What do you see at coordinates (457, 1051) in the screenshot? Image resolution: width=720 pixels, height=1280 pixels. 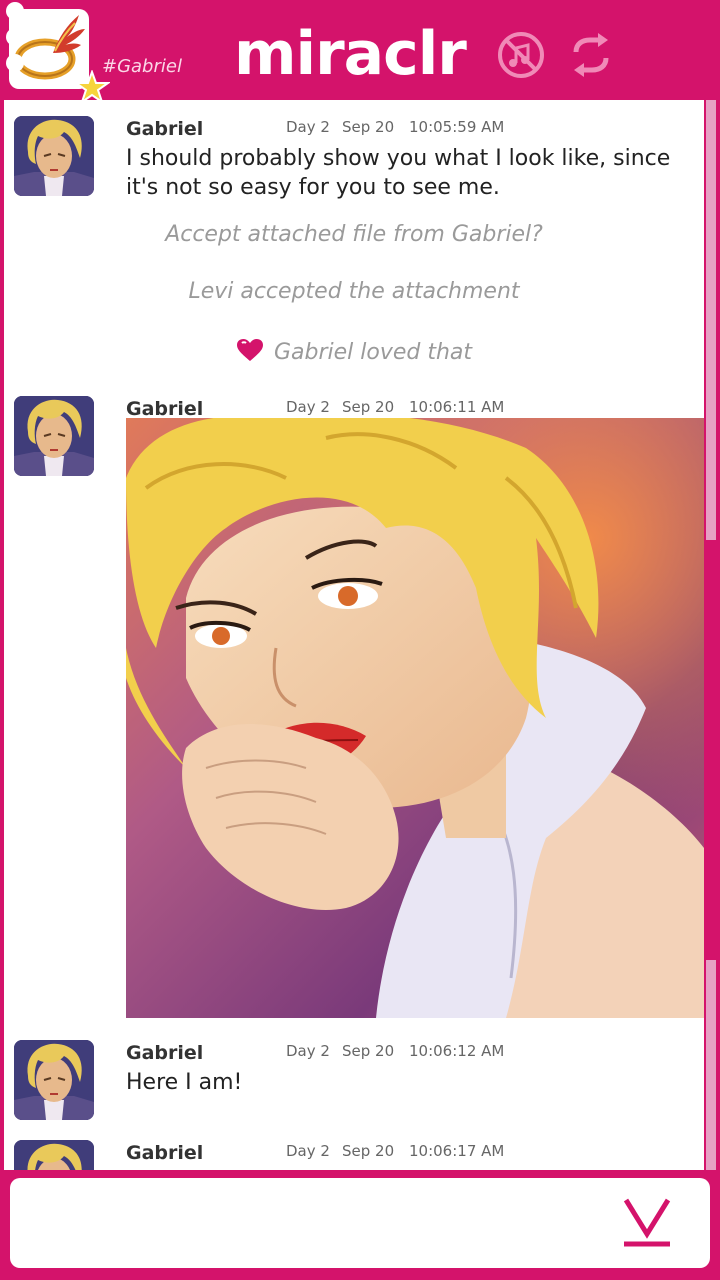 I see `message-time: 10:06:12 AM` at bounding box center [457, 1051].